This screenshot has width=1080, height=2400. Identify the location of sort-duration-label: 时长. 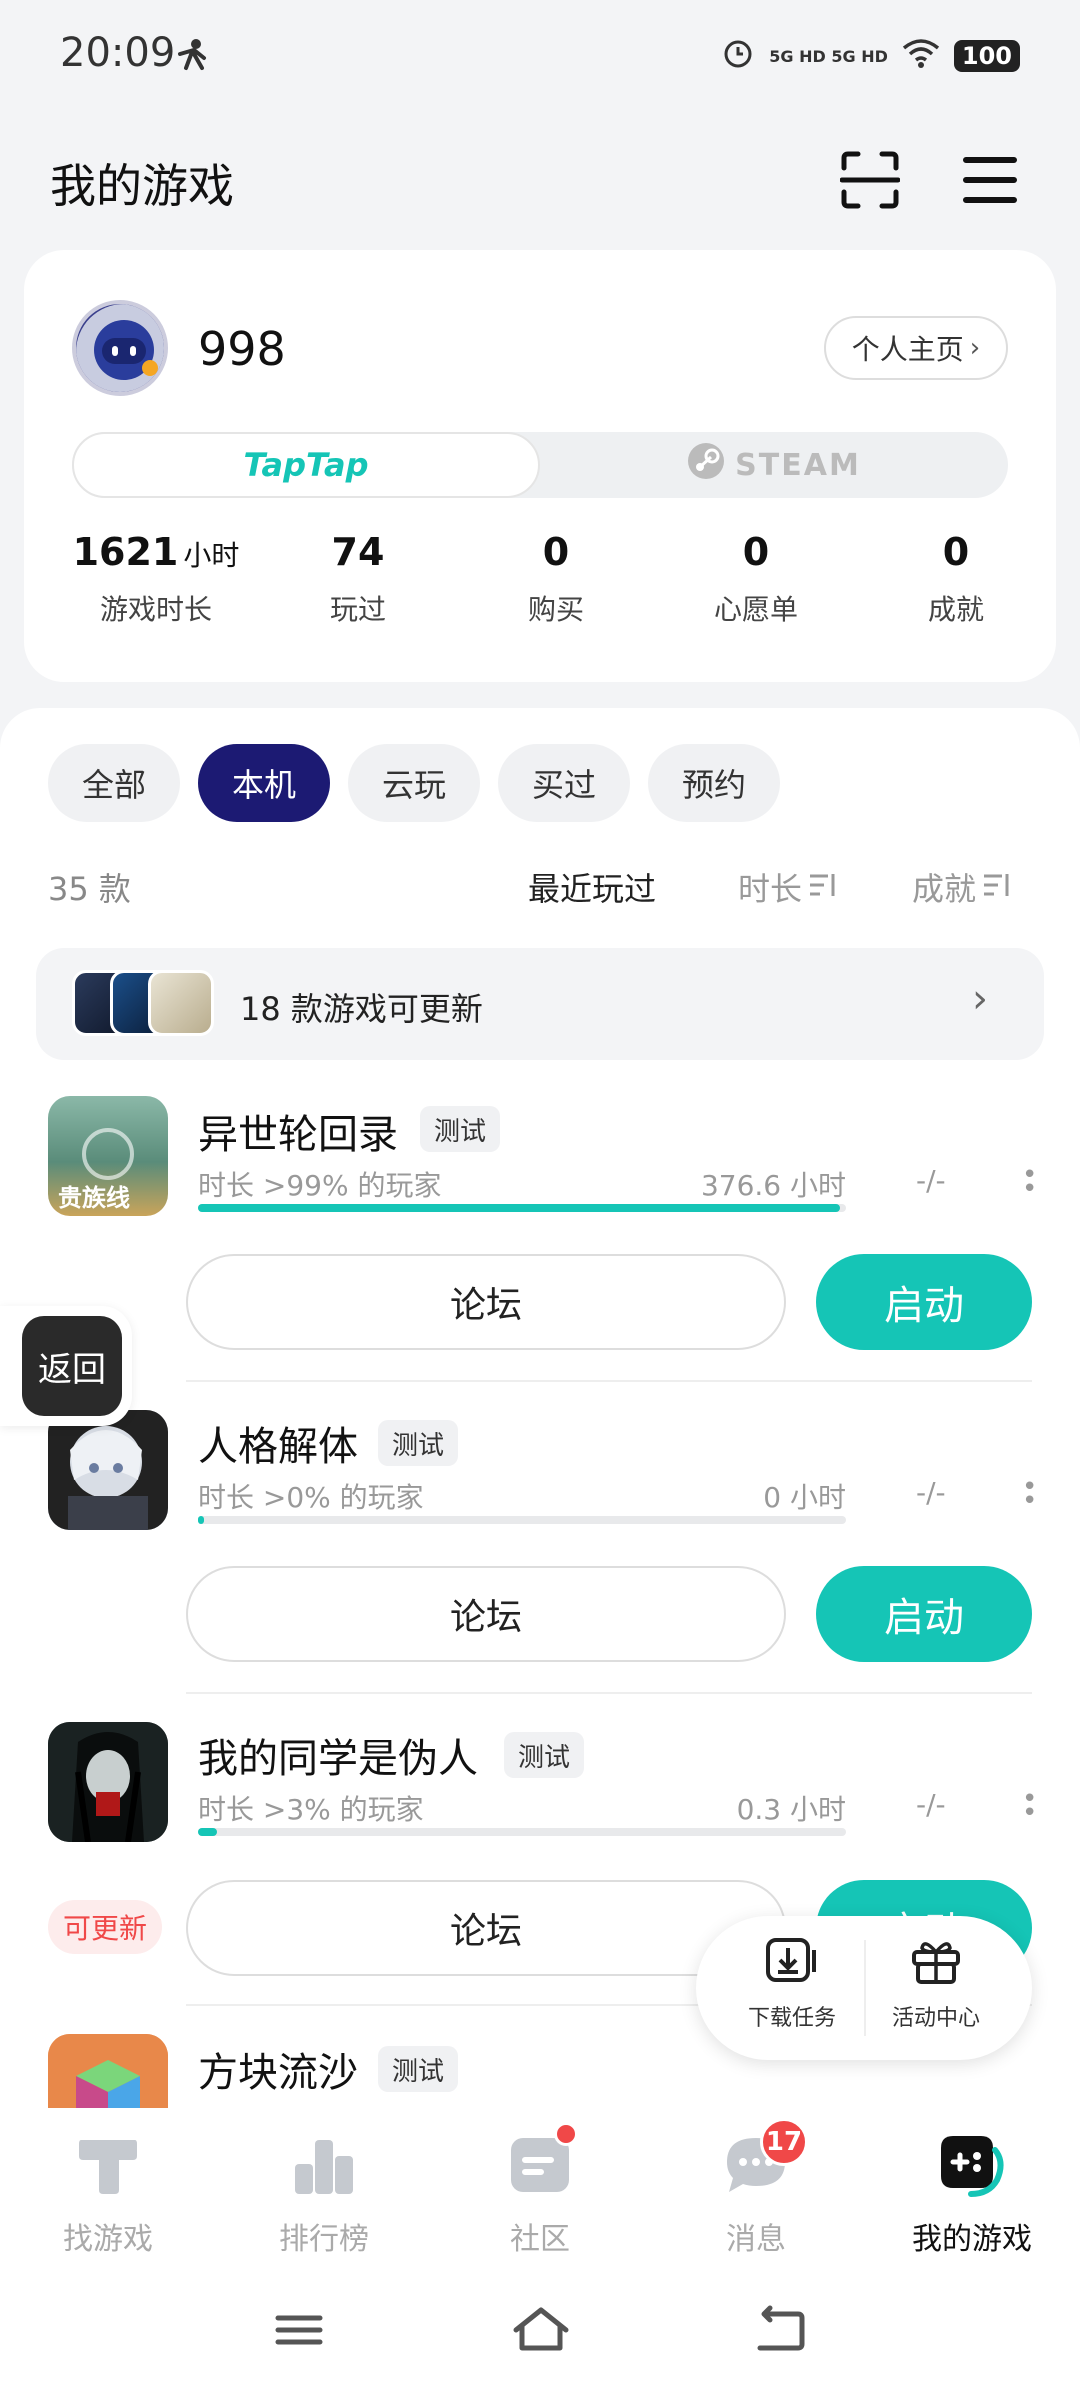
(770, 889).